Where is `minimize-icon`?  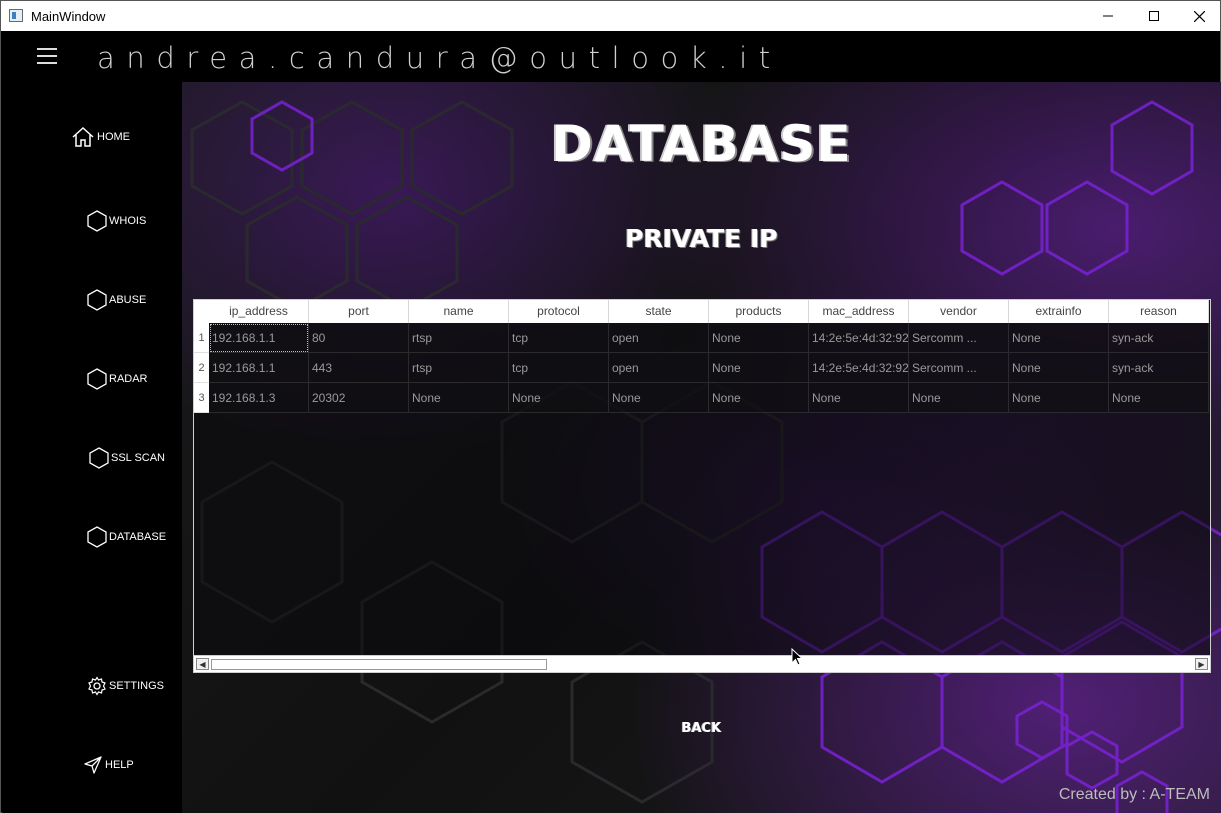 minimize-icon is located at coordinates (1108, 16).